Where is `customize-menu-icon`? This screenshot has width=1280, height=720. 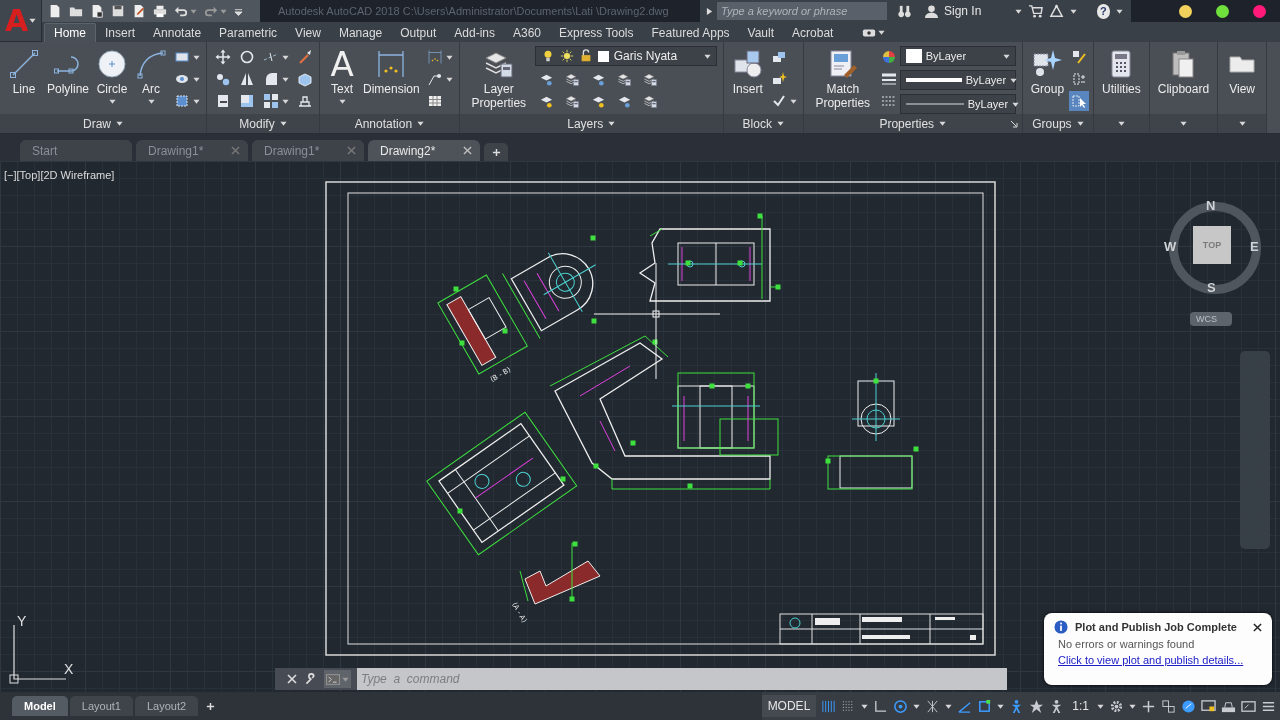
customize-menu-icon is located at coordinates (238, 11).